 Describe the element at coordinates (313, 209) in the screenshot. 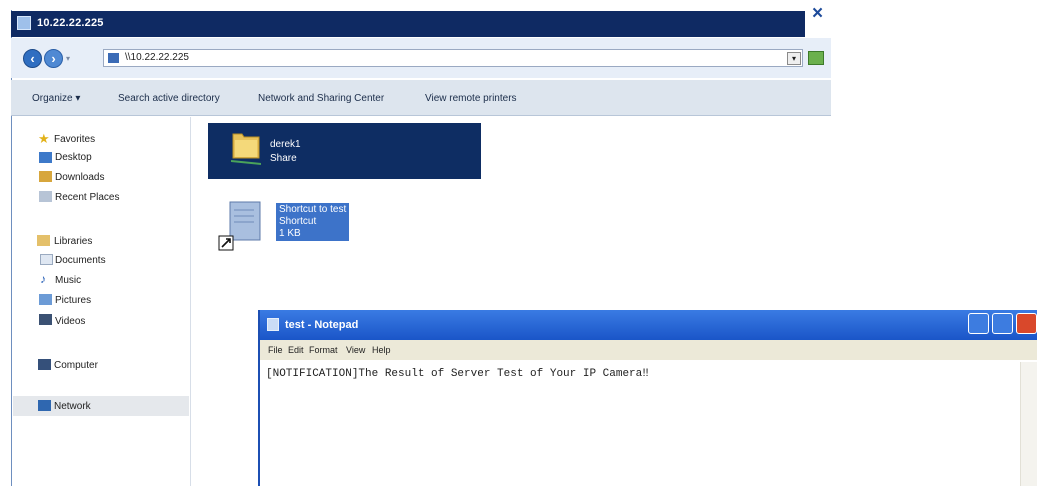

I see `shortcut-name: Shortcut to test` at that location.